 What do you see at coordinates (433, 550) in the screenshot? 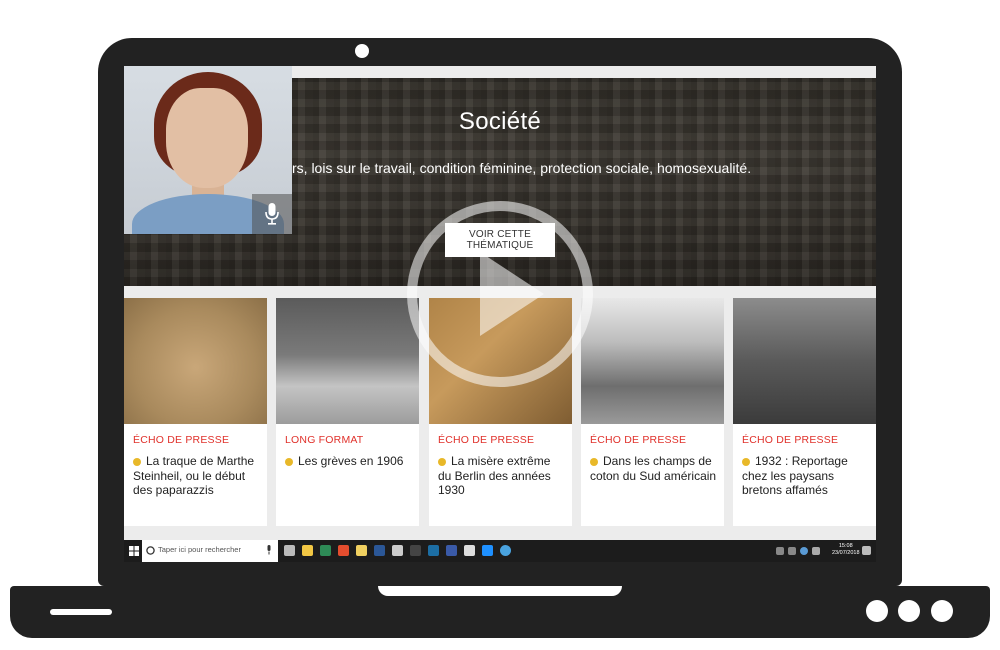
I see `photoshop-icon` at bounding box center [433, 550].